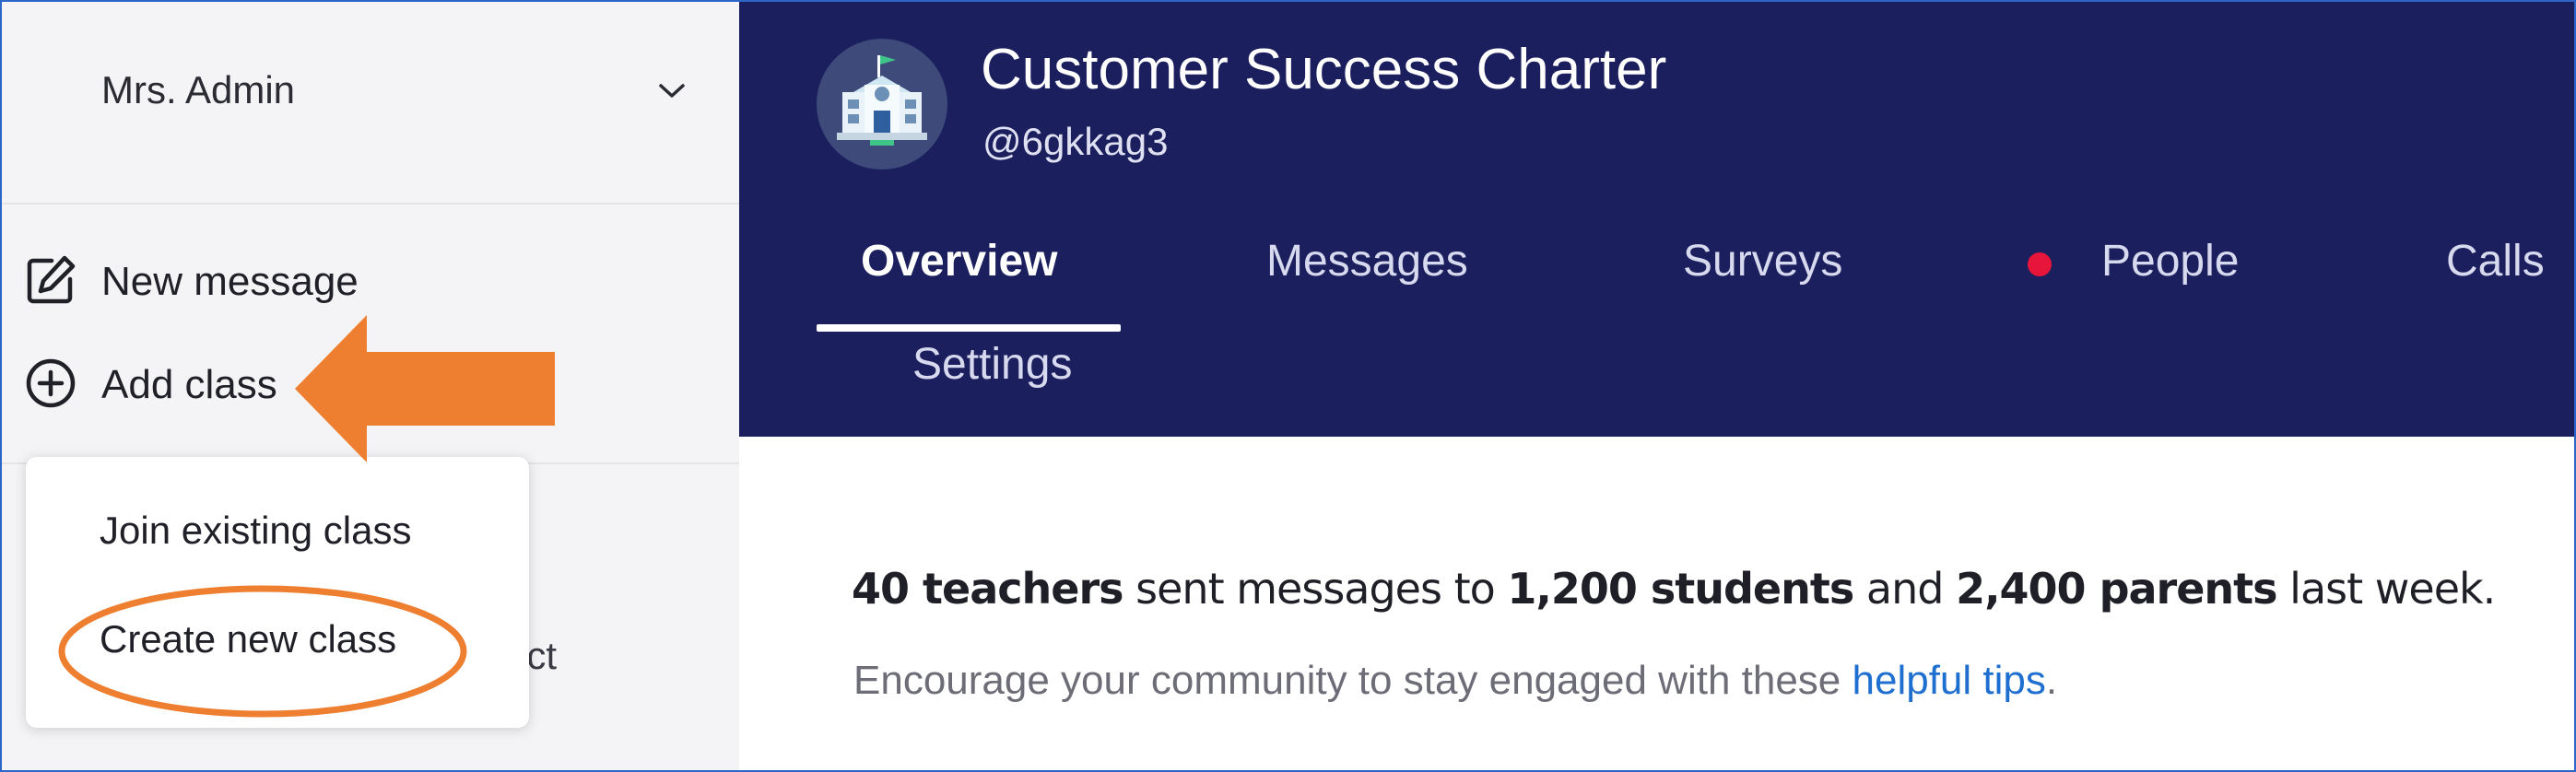  Describe the element at coordinates (882, 107) in the screenshot. I see `school-building-icon` at that location.